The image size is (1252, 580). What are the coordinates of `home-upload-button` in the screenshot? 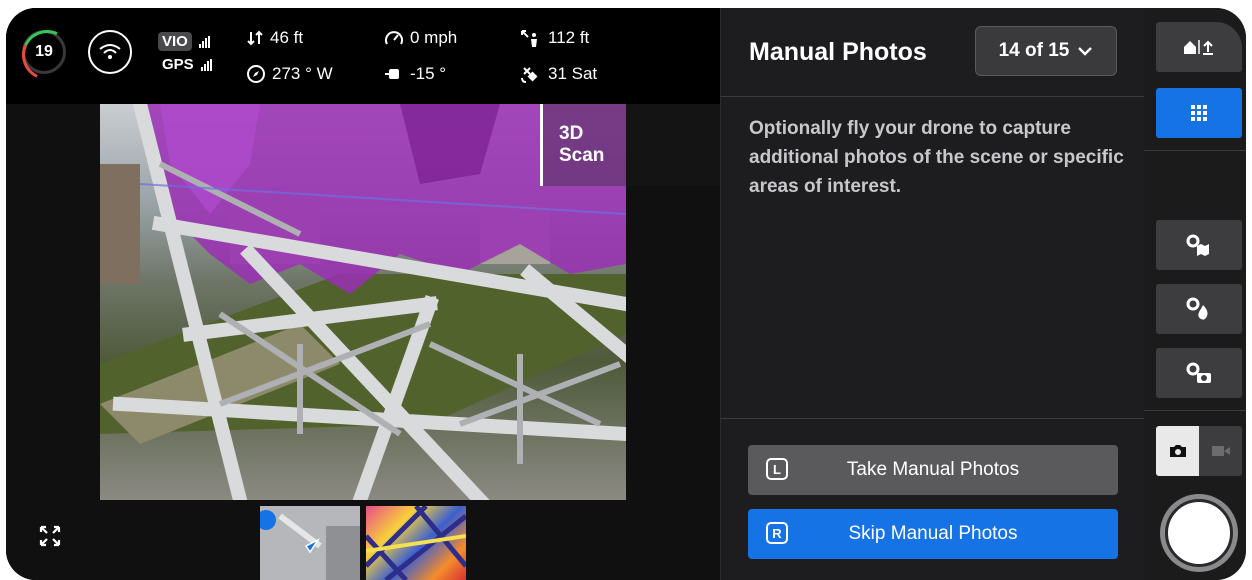 It's located at (1199, 47).